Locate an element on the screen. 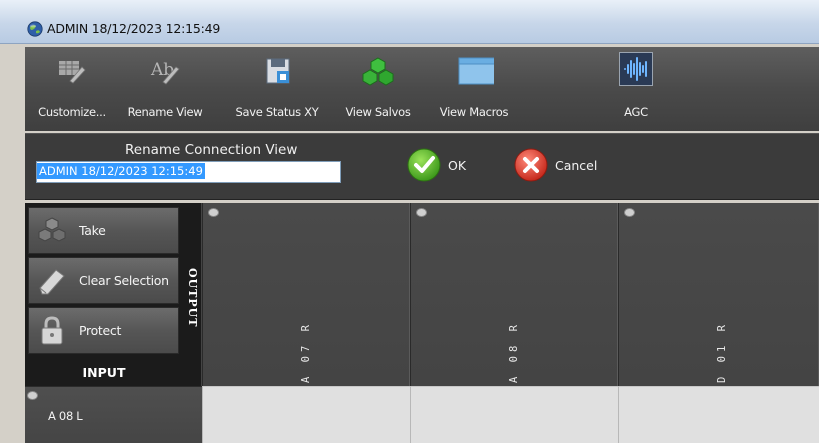 Image resolution: width=819 pixels, height=443 pixels. check-icon is located at coordinates (424, 165).